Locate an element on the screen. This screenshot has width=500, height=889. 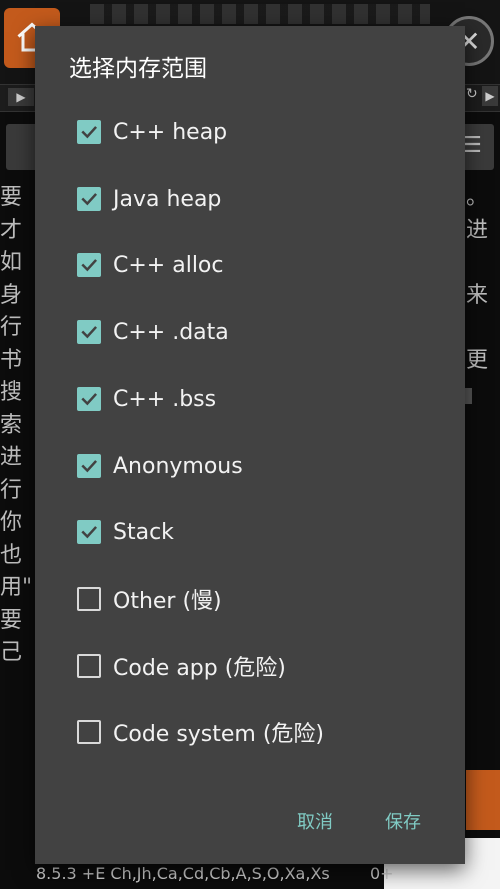
save-button: 保存 is located at coordinates (403, 823).